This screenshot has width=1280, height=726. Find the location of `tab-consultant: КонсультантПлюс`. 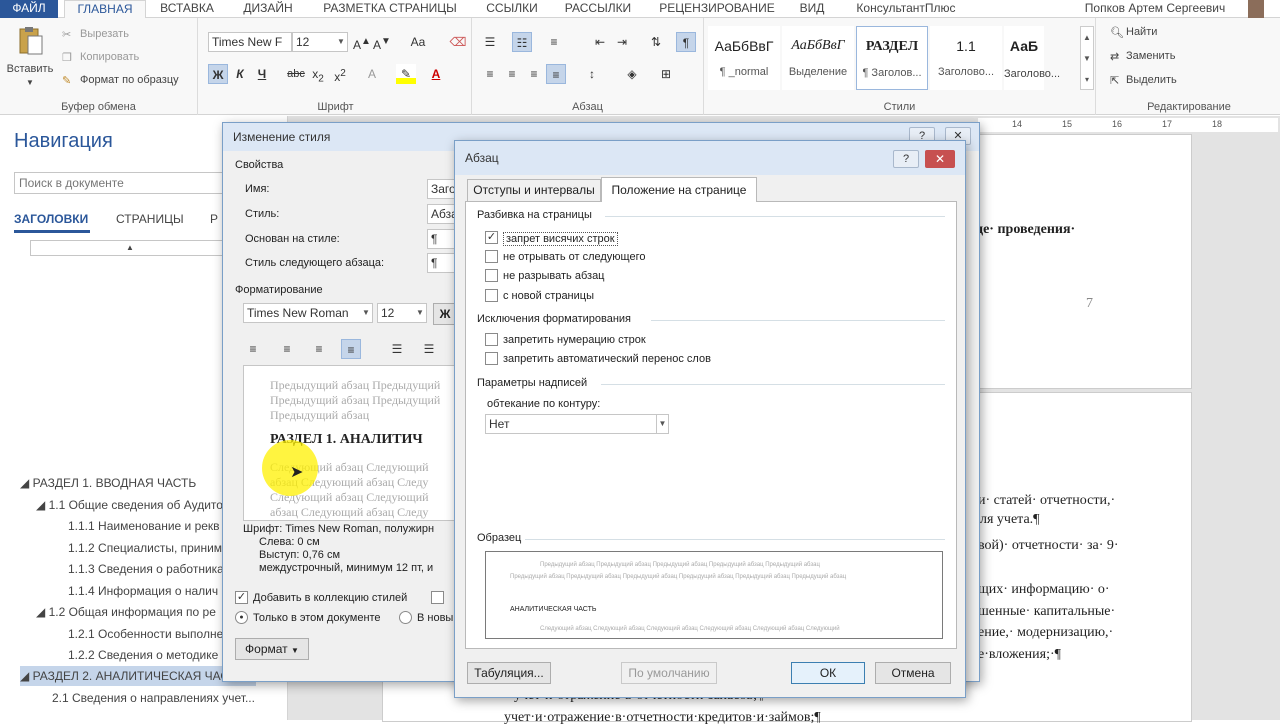

tab-consultant: КонсультантПлюс is located at coordinates (906, 9).